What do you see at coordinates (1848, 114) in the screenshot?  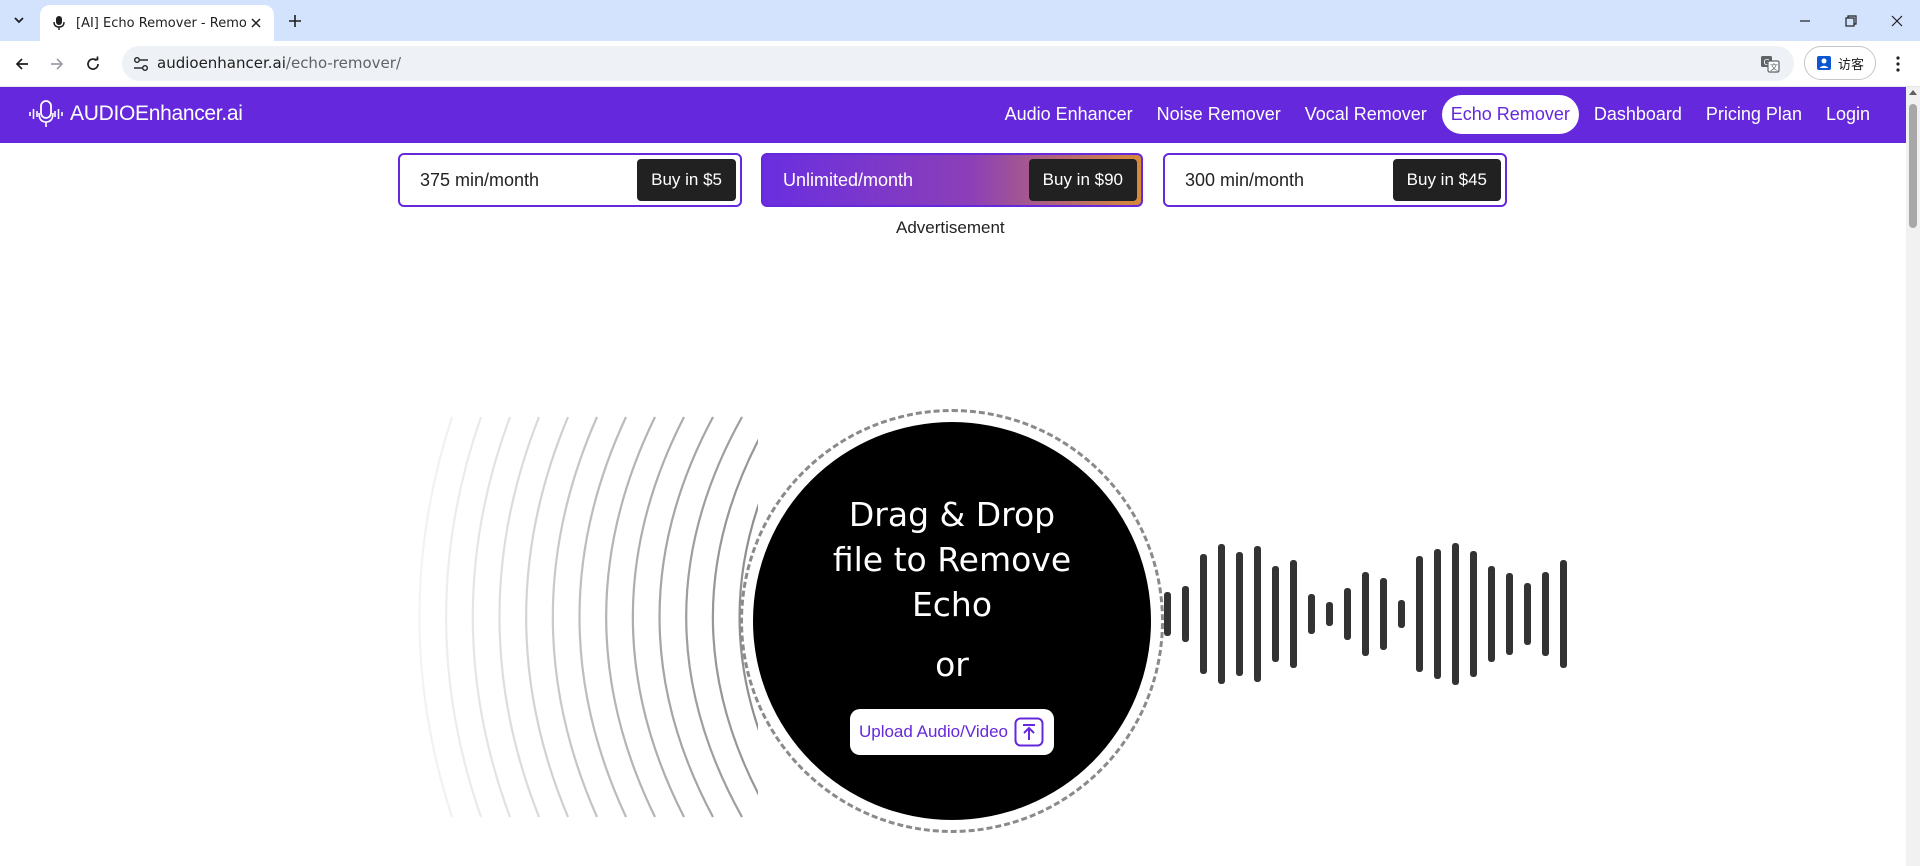 I see `menu-item-login: Login` at bounding box center [1848, 114].